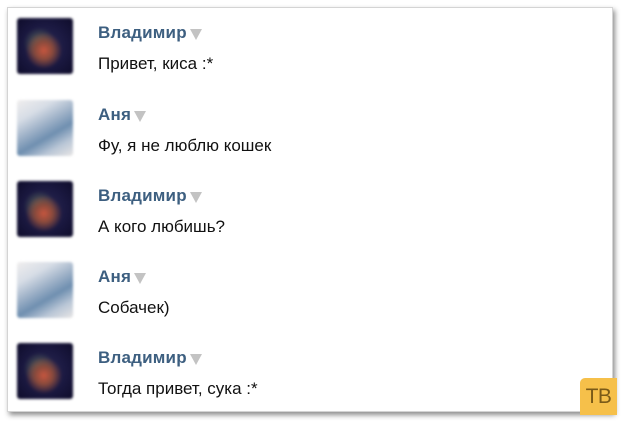 Image resolution: width=625 pixels, height=425 pixels. I want to click on message-text: Привет, киса :*, so click(156, 63).